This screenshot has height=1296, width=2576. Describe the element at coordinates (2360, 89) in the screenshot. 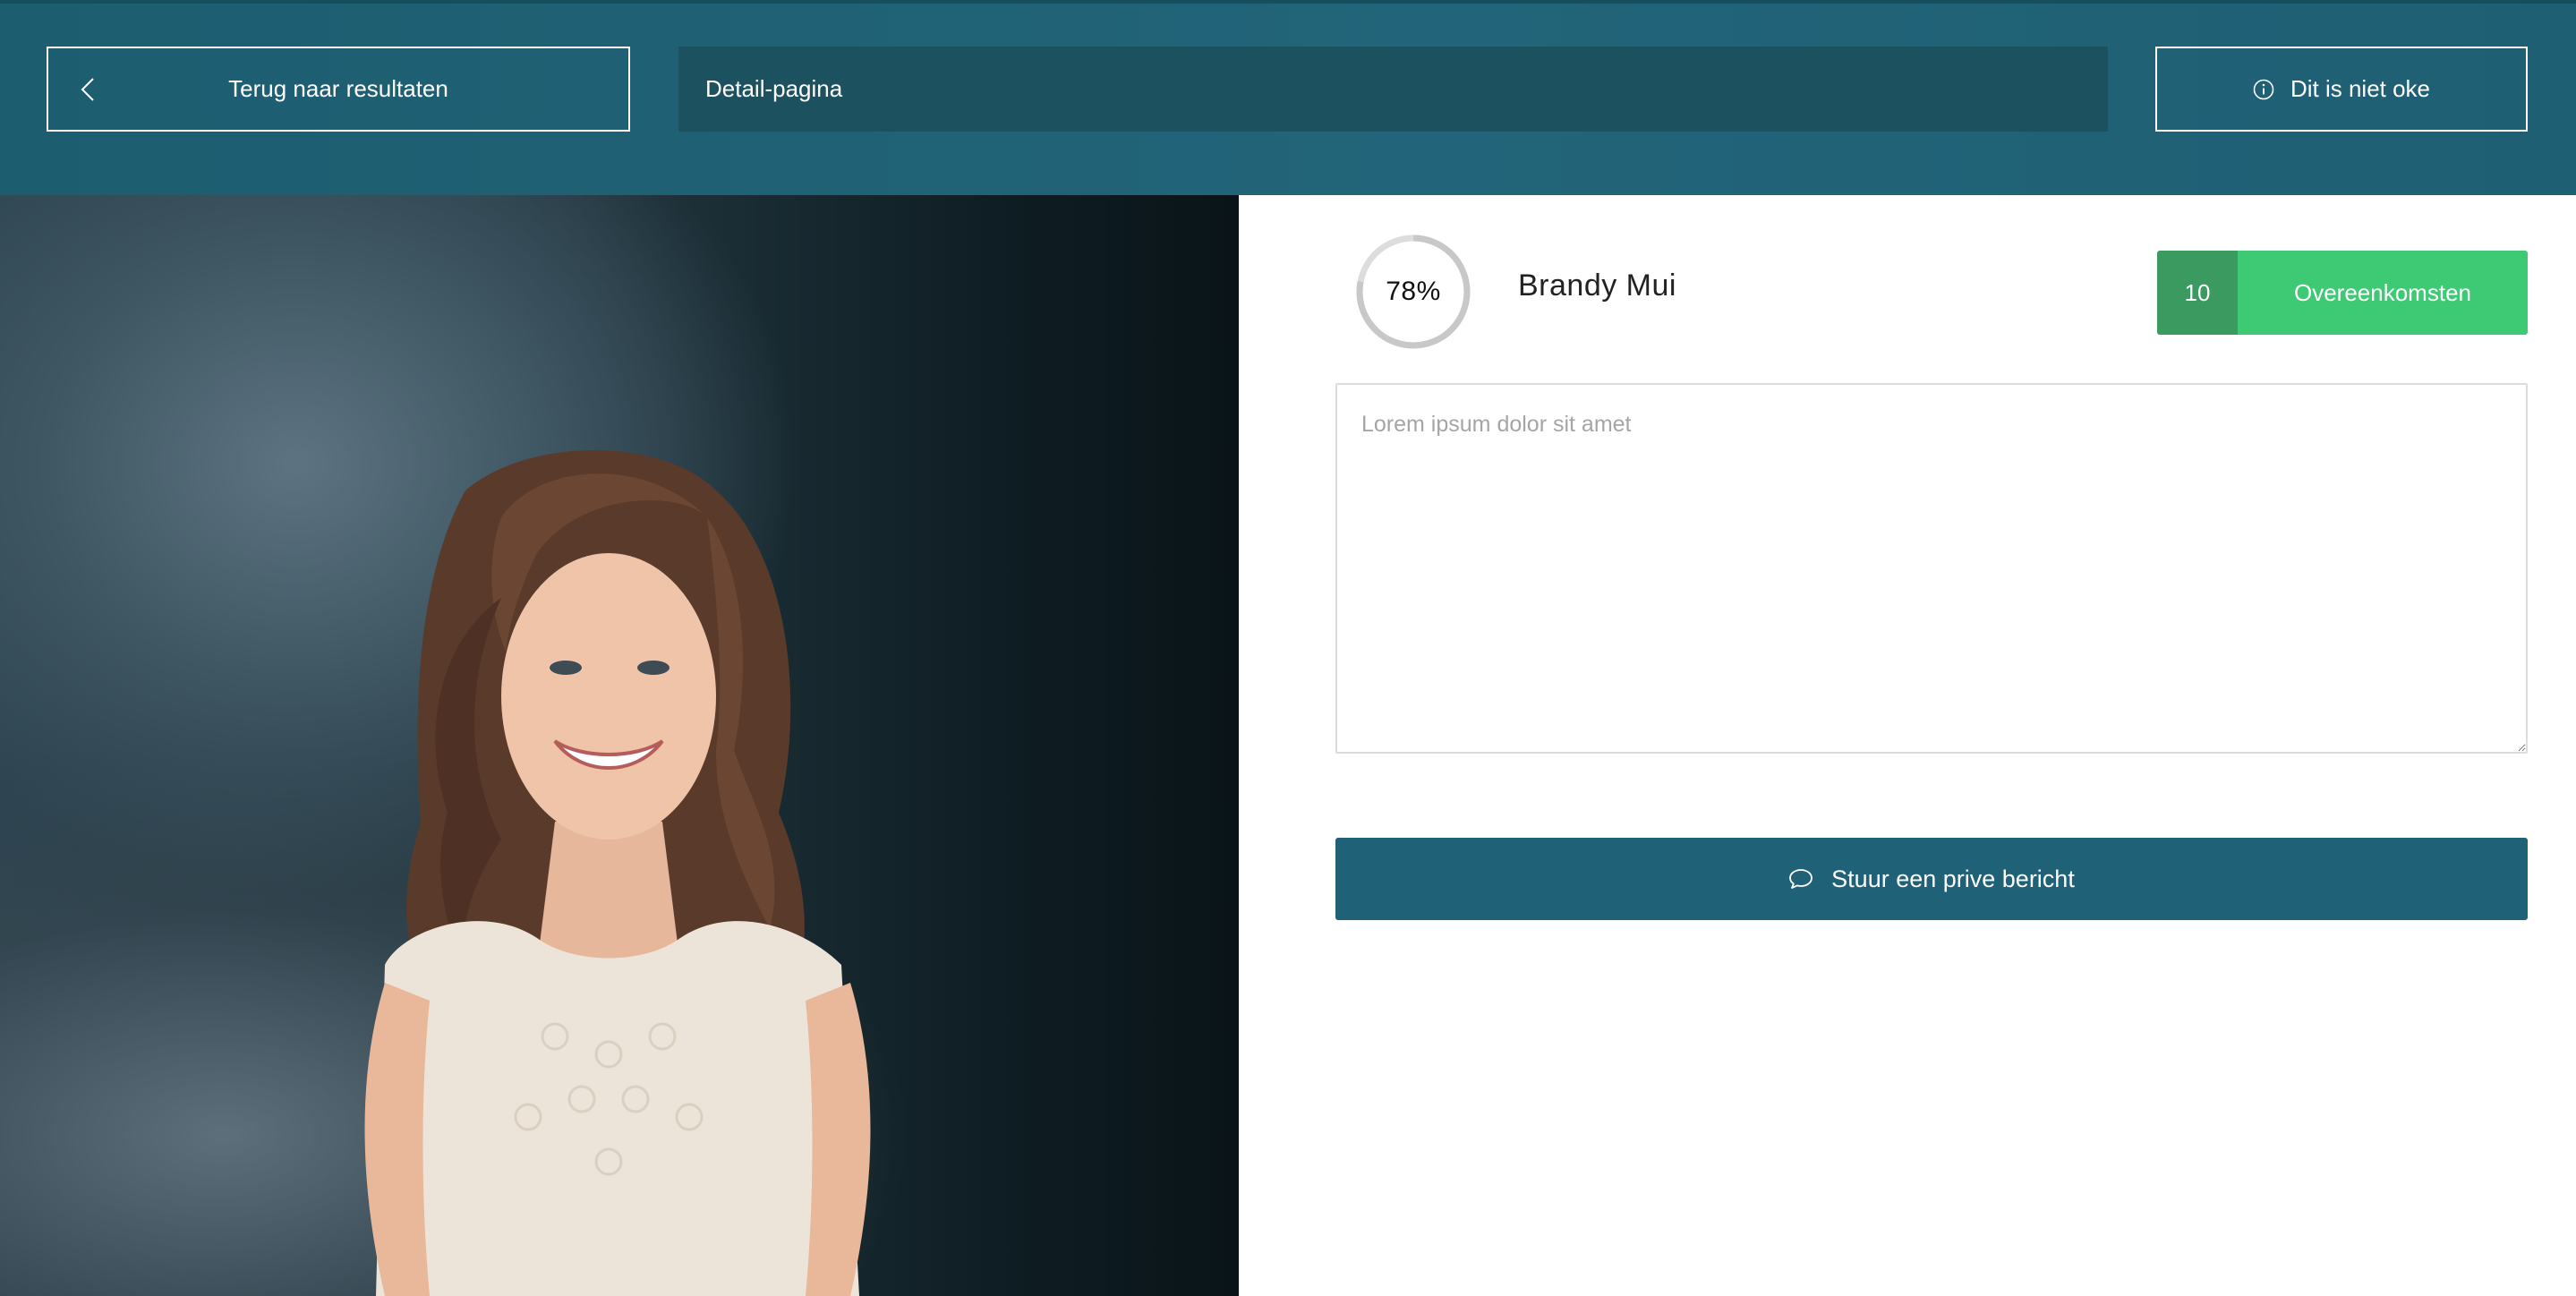

I see `report-button-label: Dit is niet oke` at that location.